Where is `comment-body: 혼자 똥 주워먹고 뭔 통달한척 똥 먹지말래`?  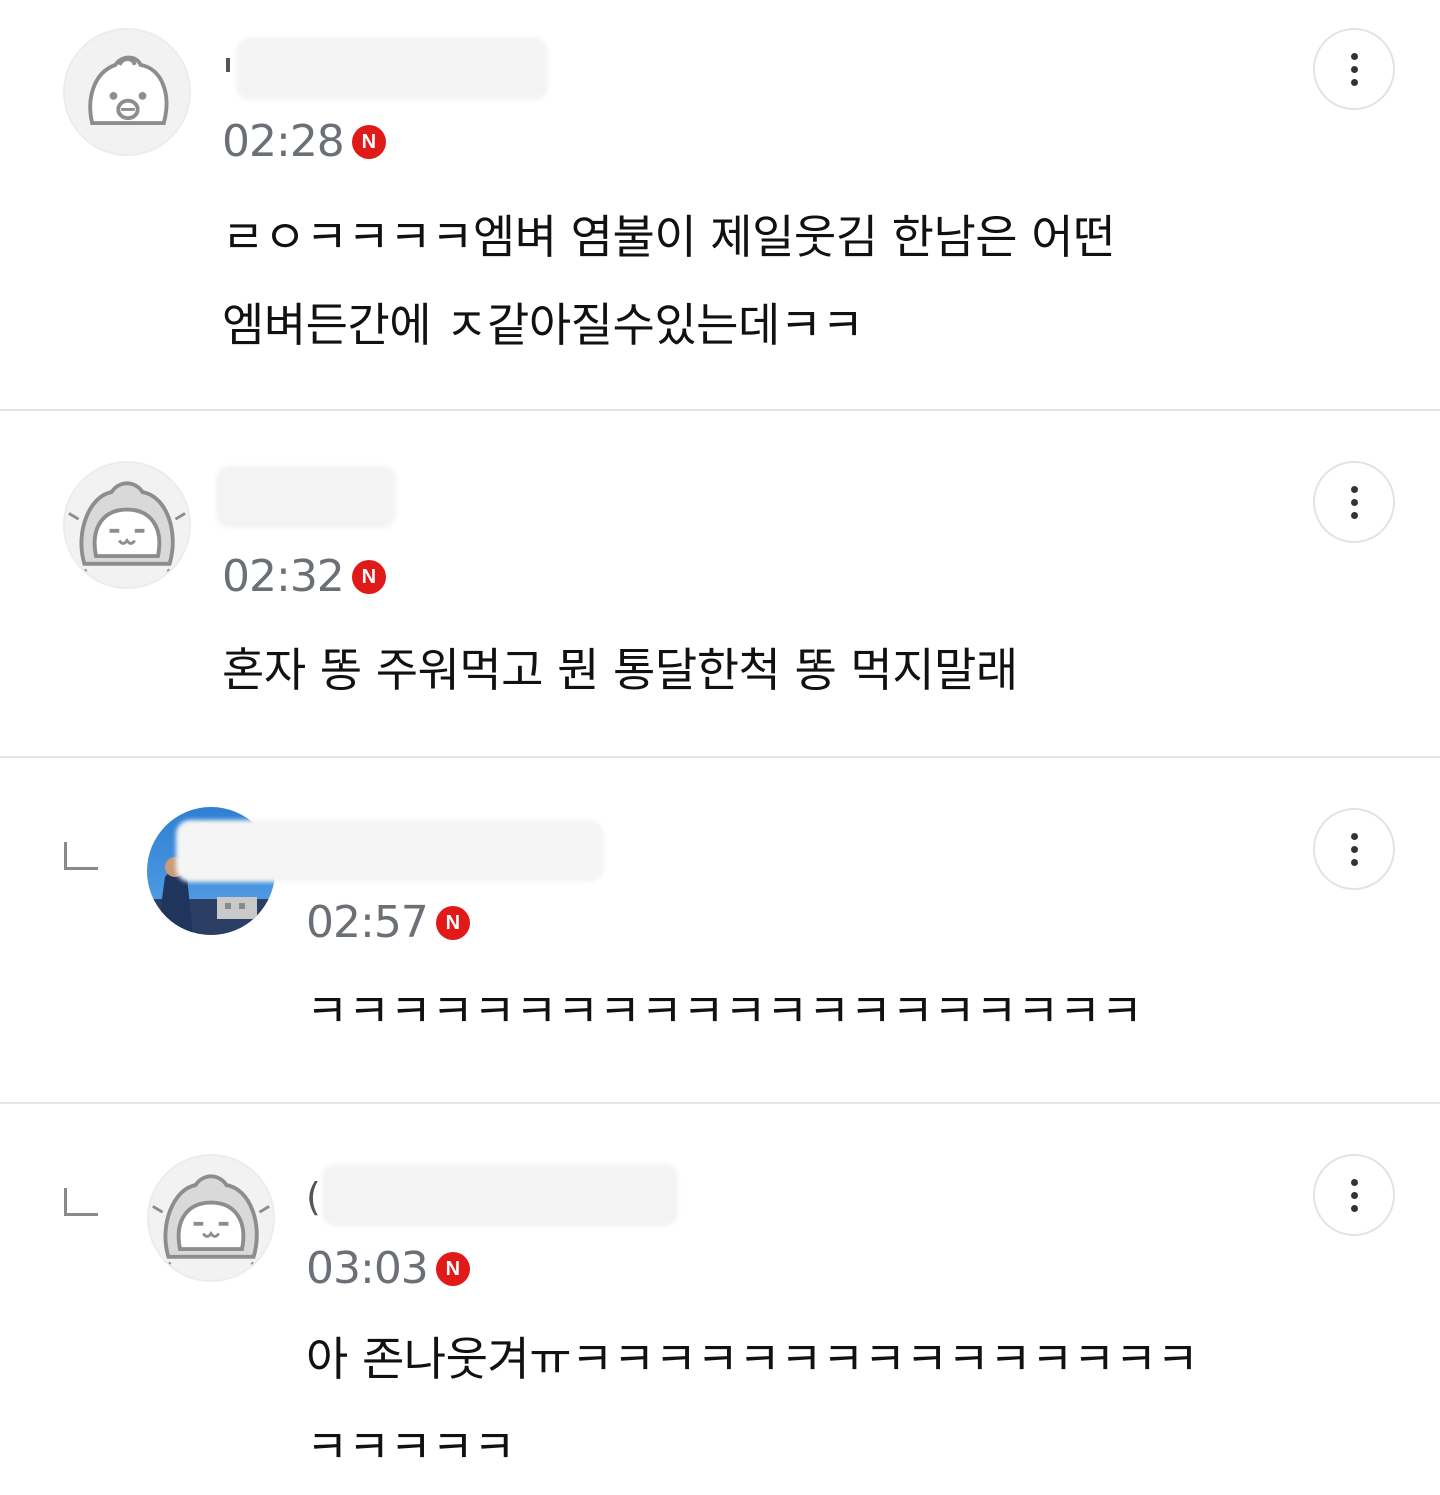 comment-body: 혼자 똥 주워먹고 뭔 통달한척 똥 먹지말래 is located at coordinates (620, 670).